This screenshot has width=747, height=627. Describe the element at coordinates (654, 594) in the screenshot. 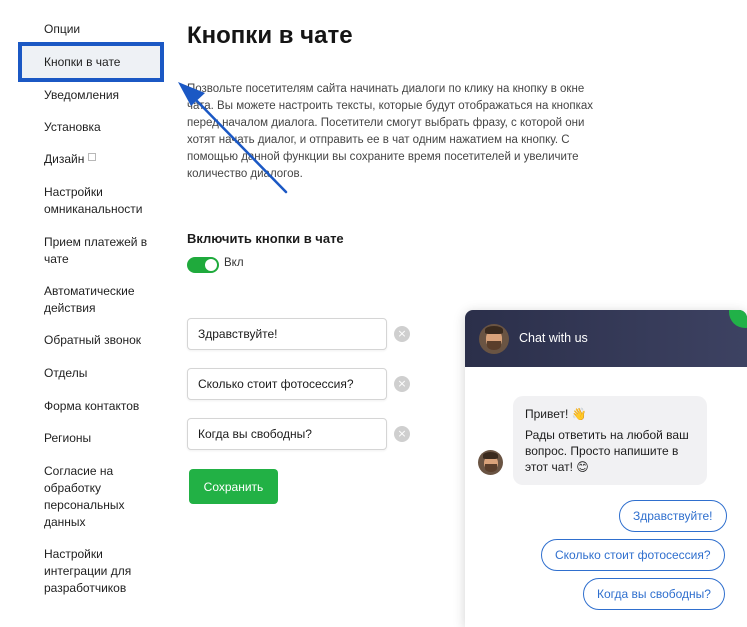

I see `quick-button-availability: Когда вы свободны?` at that location.